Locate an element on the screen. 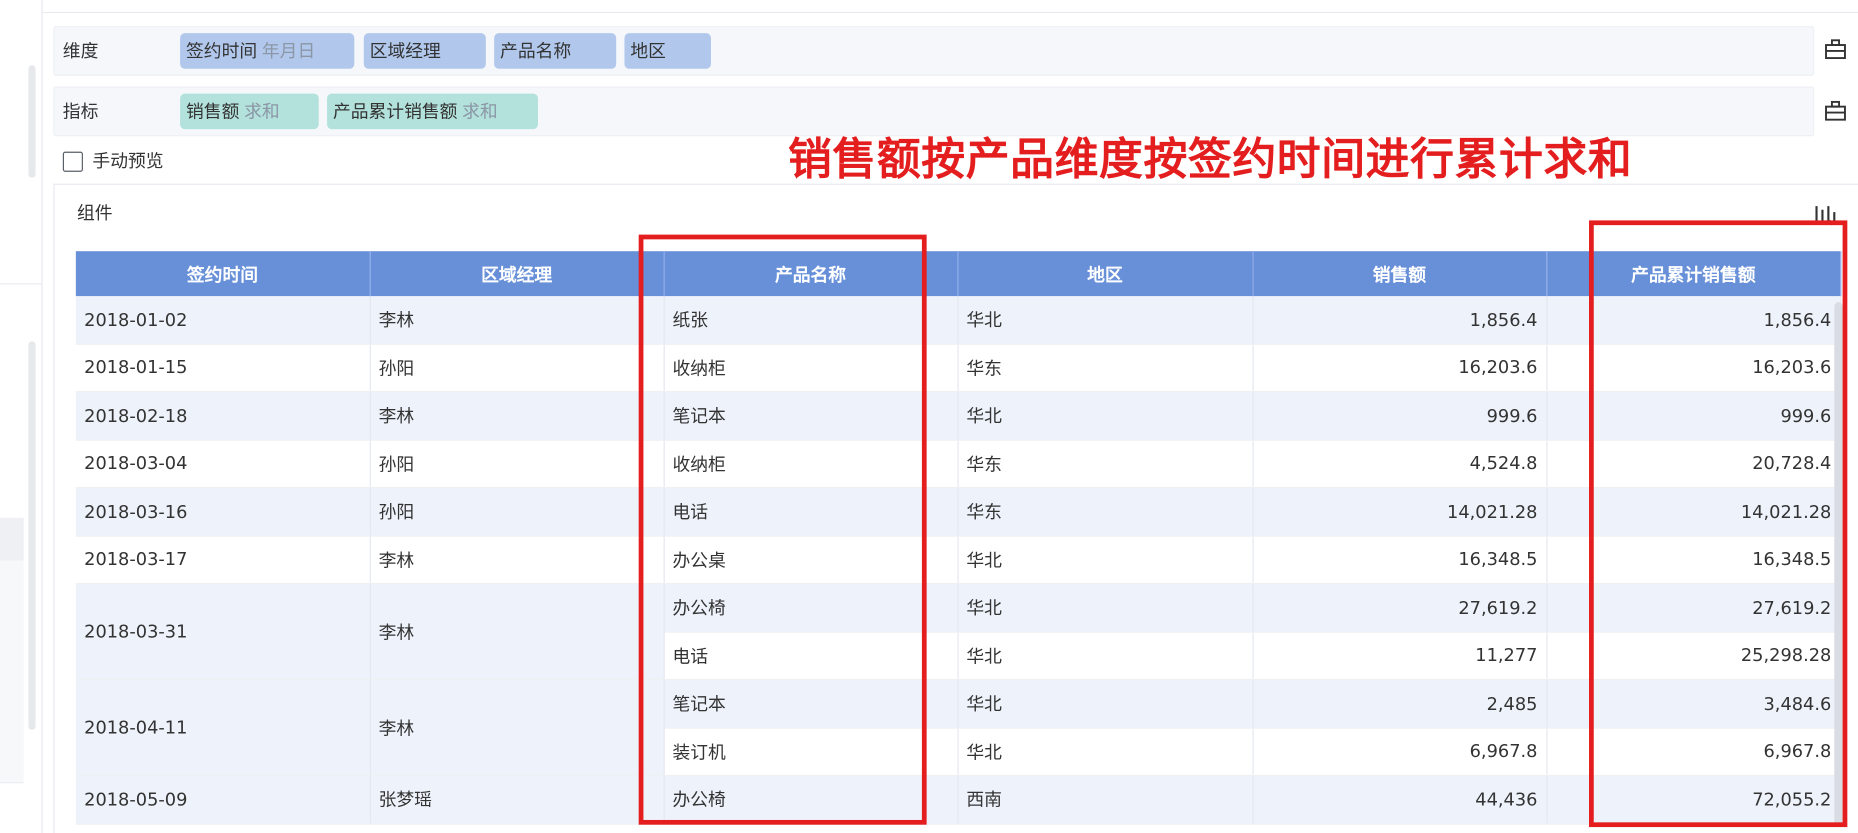 The width and height of the screenshot is (1858, 833). chip-name: 签约时间 is located at coordinates (222, 51).